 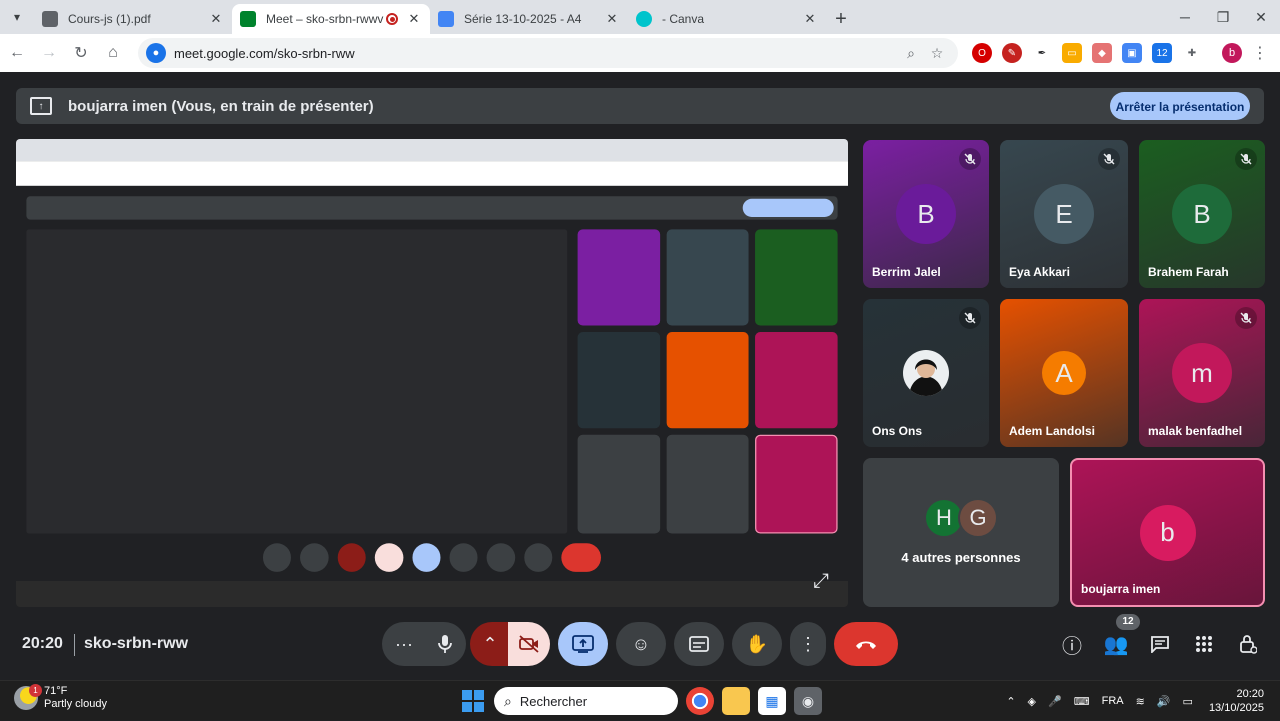 What do you see at coordinates (1204, 644) in the screenshot?
I see `activities-grid-icon` at bounding box center [1204, 644].